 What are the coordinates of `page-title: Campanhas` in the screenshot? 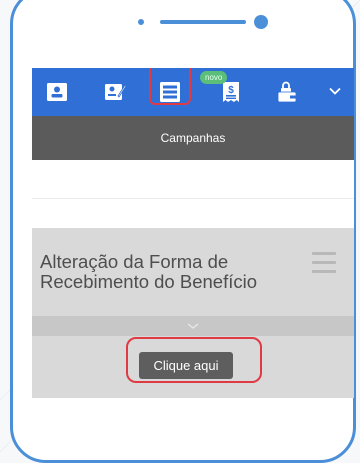 It's located at (193, 138).